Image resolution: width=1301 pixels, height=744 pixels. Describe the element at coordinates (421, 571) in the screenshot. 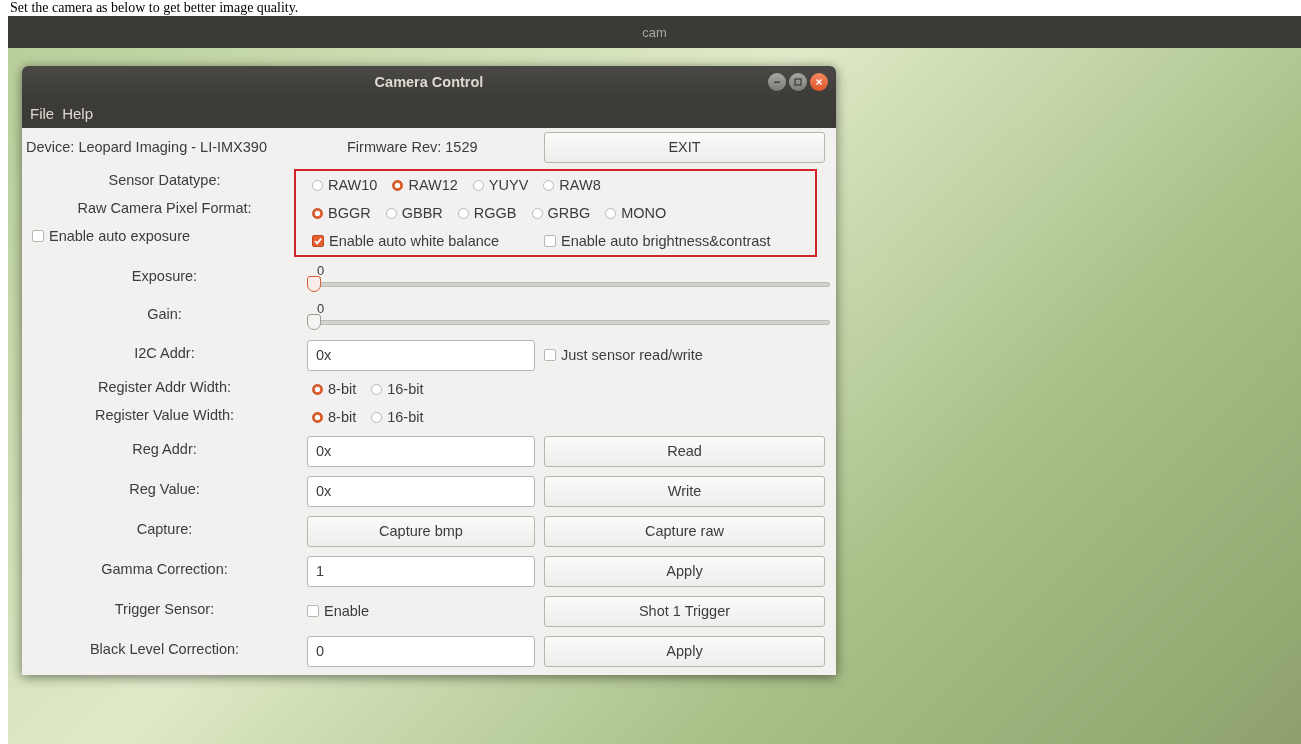

I see `input-field: 1` at that location.